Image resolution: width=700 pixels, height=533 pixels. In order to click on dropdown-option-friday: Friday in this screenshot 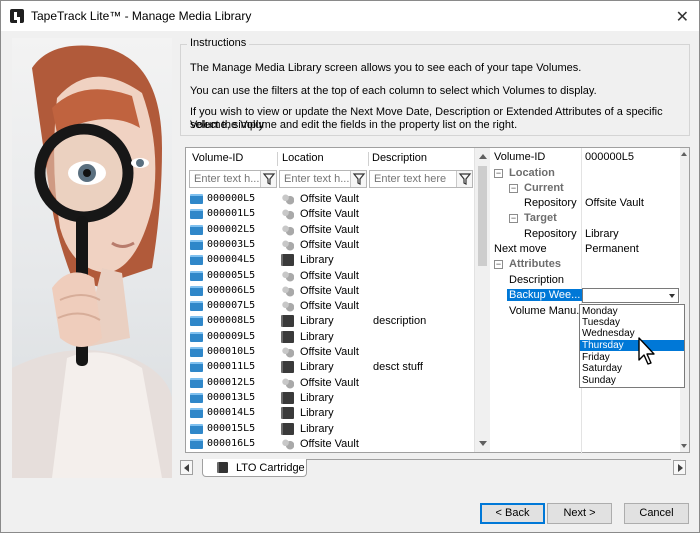, I will do `click(632, 357)`.